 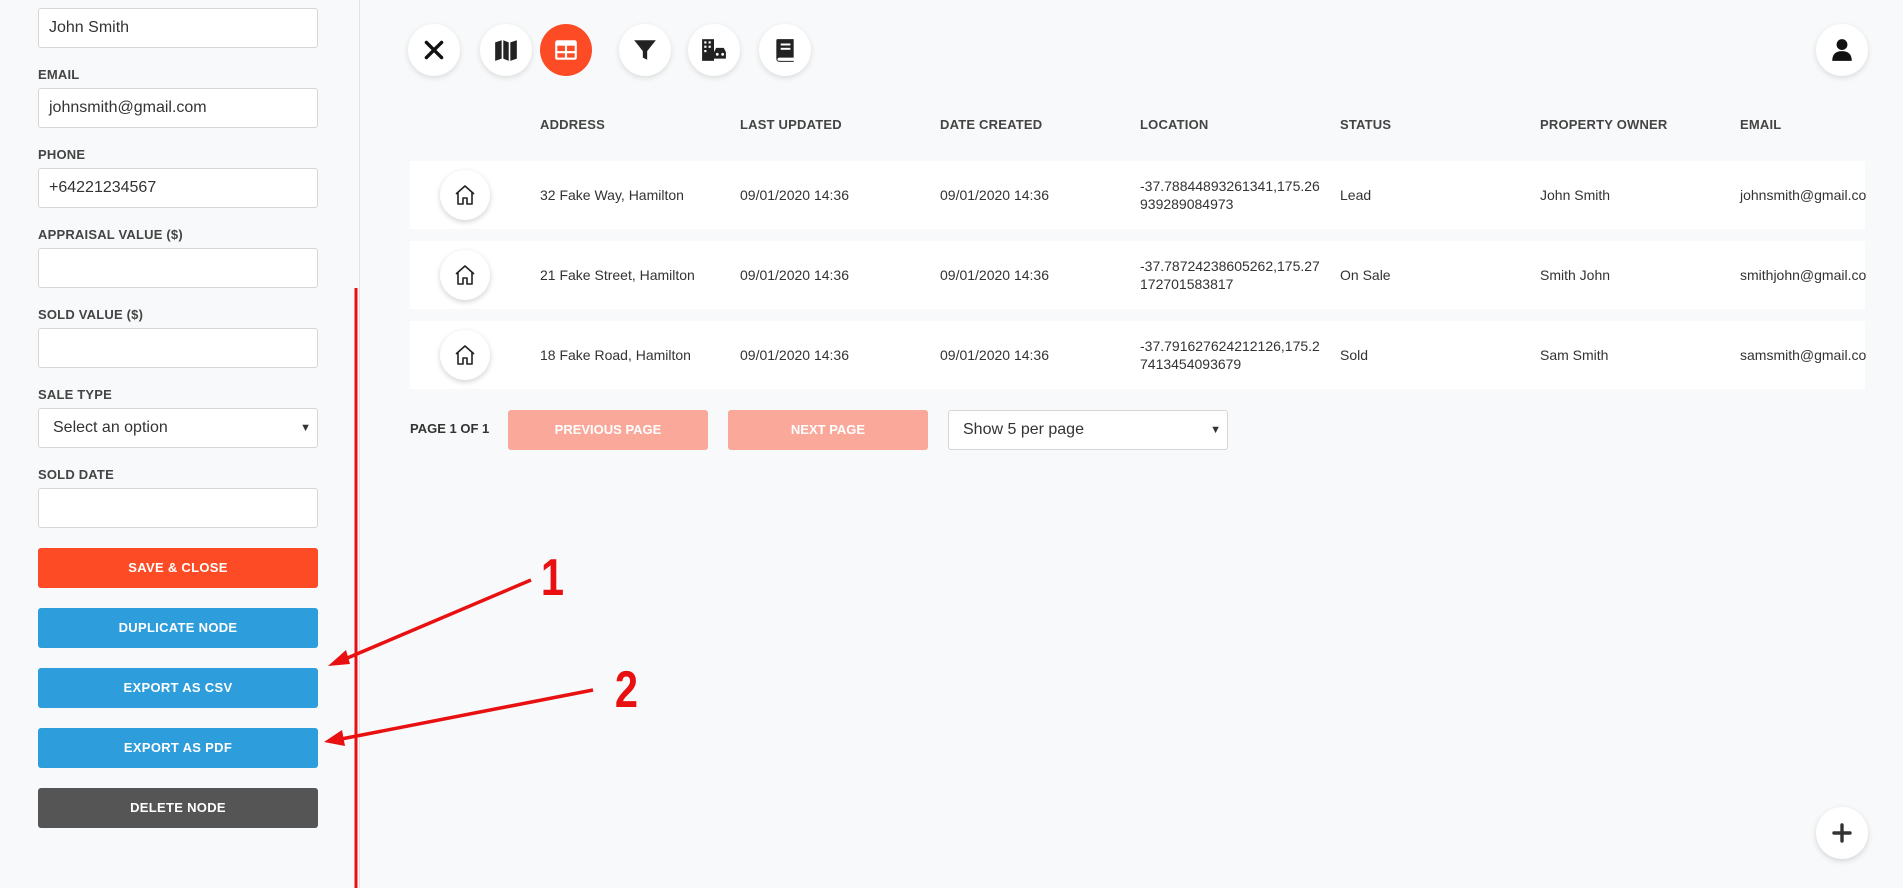 What do you see at coordinates (1803, 355) in the screenshot?
I see `cell-email: samsmith@gmail.co` at bounding box center [1803, 355].